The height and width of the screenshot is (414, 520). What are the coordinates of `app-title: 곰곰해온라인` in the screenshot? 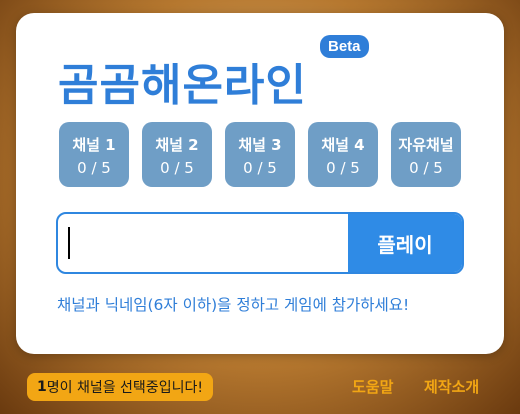 It's located at (182, 85).